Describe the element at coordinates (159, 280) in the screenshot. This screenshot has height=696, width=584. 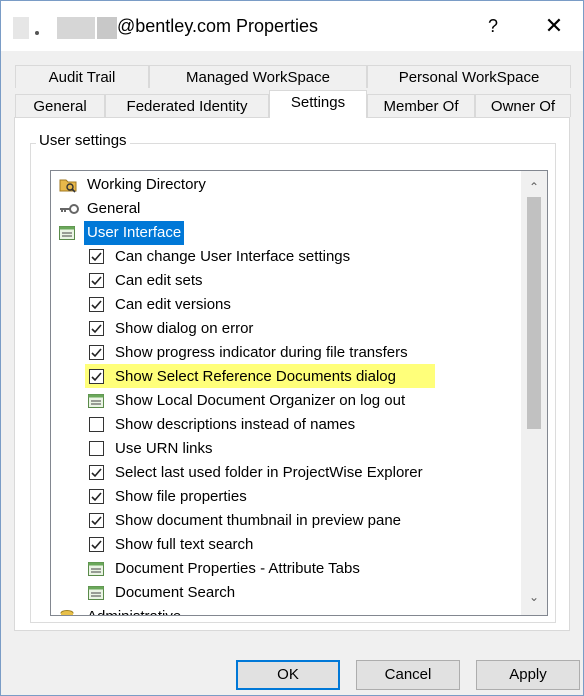
I see `setting-label: Can edit sets` at that location.